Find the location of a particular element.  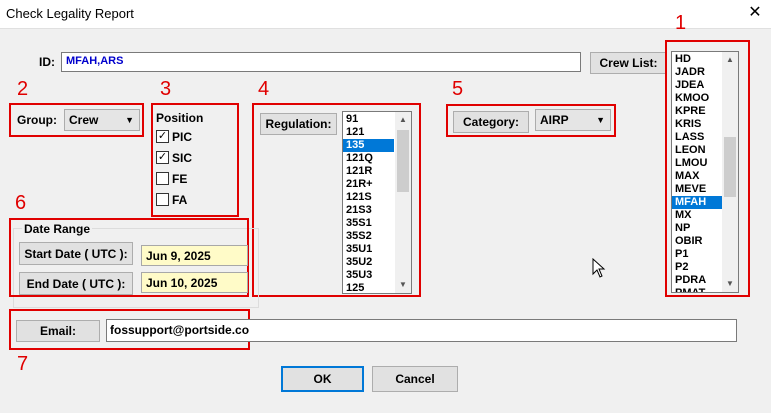

group-value: Crew is located at coordinates (84, 120).